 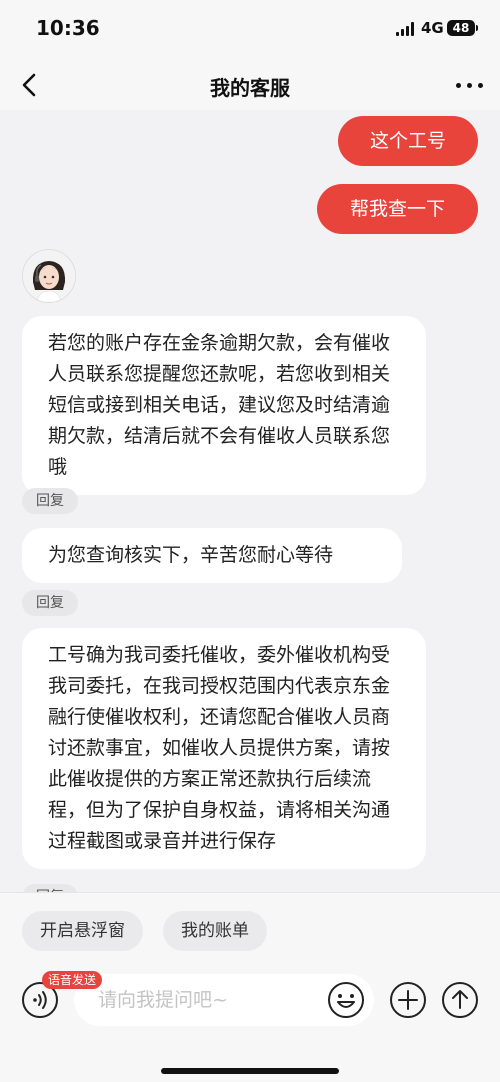 I want to click on status-bar: 10:36 4G 48, so click(x=250, y=30).